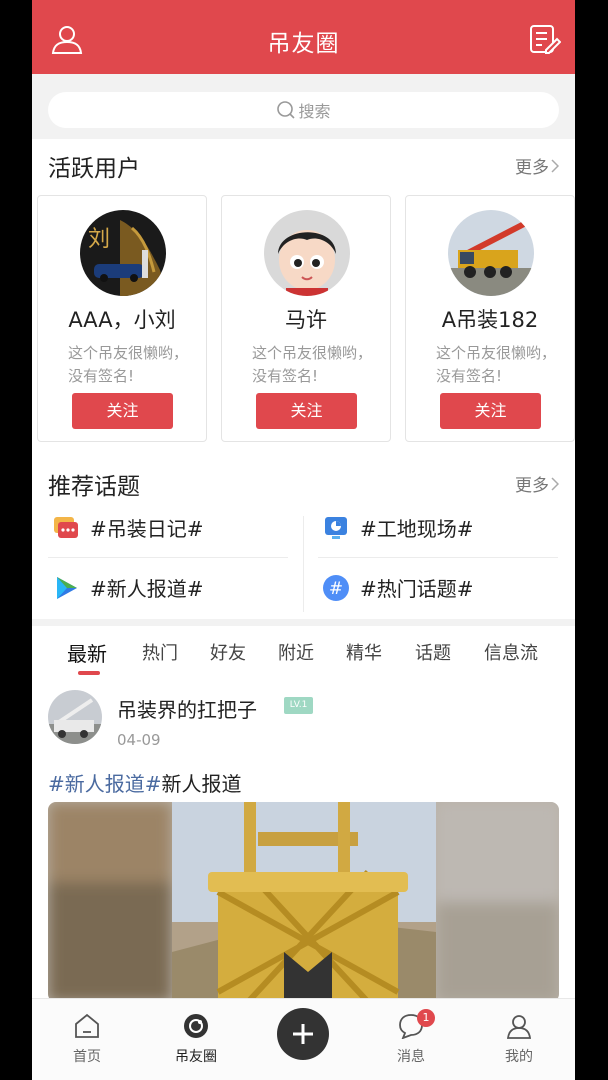 This screenshot has height=1080, width=608. Describe the element at coordinates (67, 587) in the screenshot. I see `play-icon` at that location.